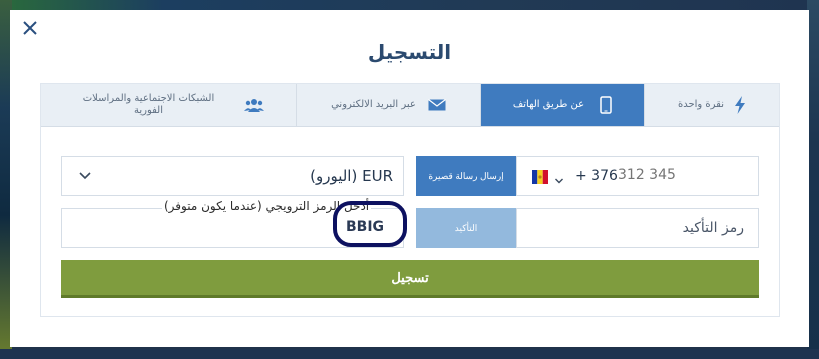  What do you see at coordinates (466, 176) in the screenshot?
I see `send-sms-button: إرسال رسالة قصيرة` at bounding box center [466, 176].